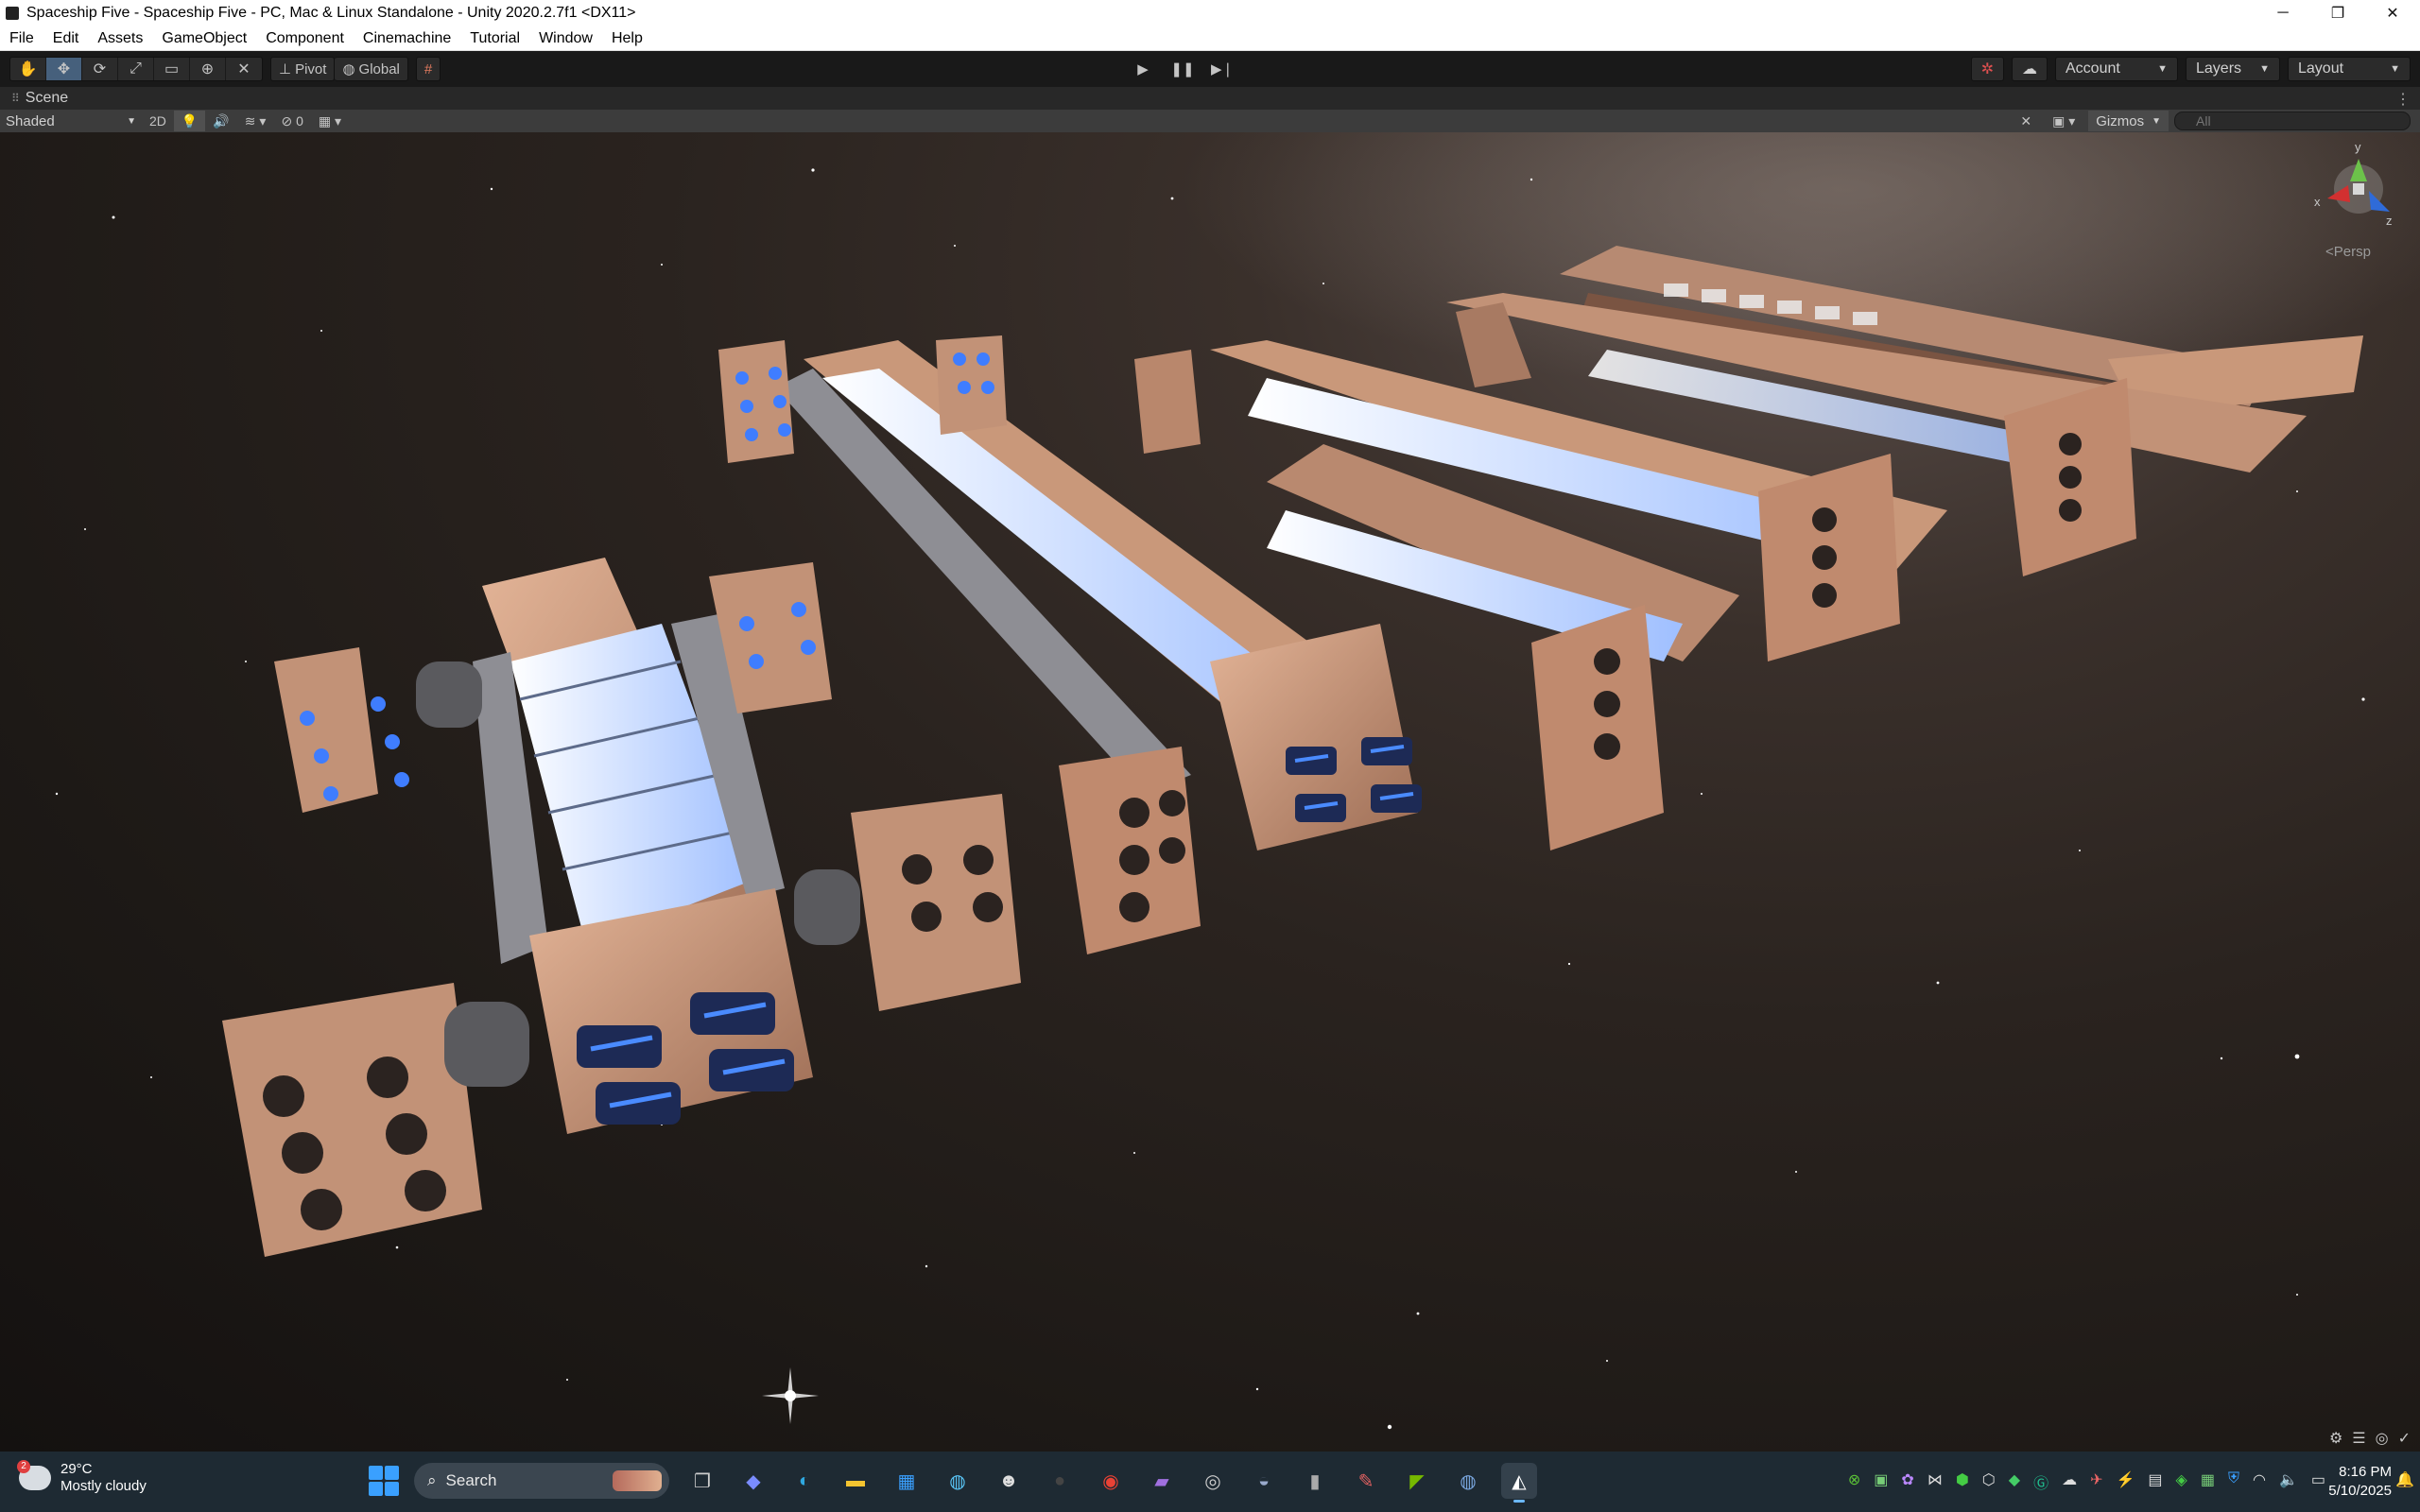  I want to click on window-controls: ─ ❐ ✕, so click(2338, 13).